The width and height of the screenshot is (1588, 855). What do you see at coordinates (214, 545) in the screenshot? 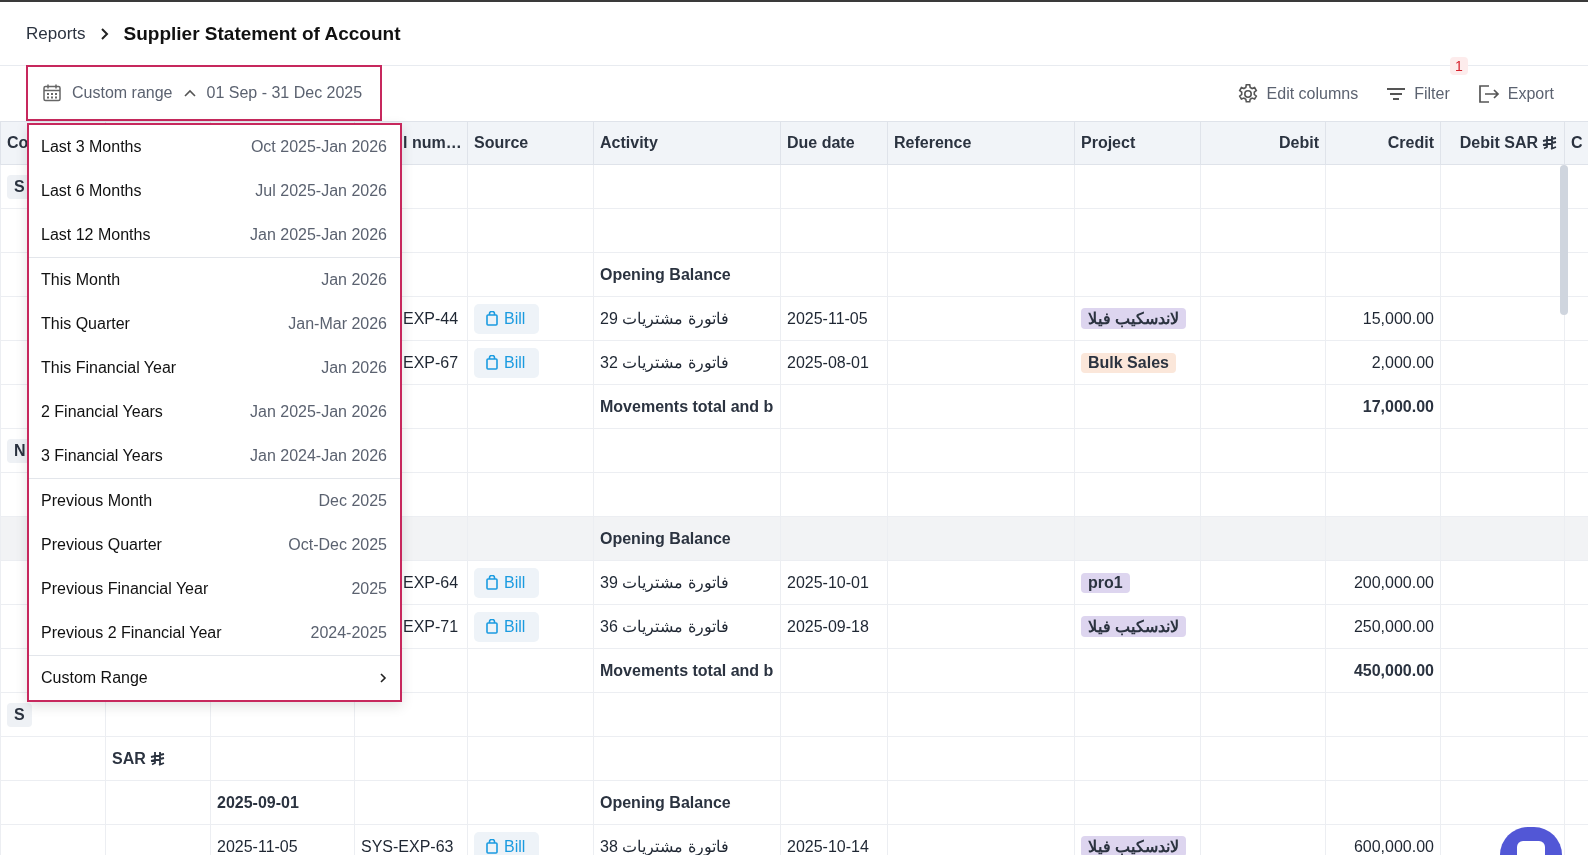
I see `menu-item: Previous Quarter Oct-Dec 2025` at bounding box center [214, 545].